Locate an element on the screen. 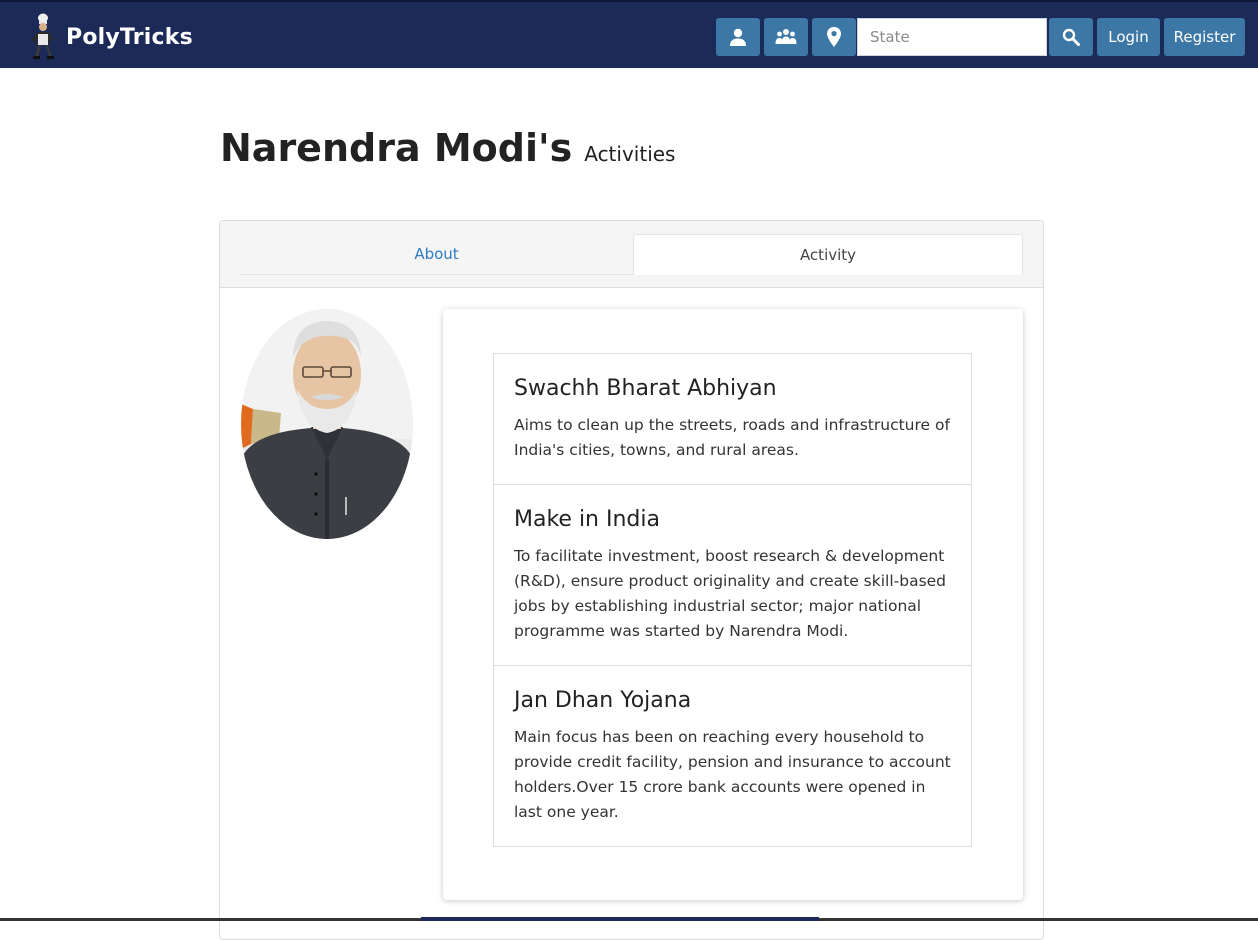  user-button is located at coordinates (738, 37).